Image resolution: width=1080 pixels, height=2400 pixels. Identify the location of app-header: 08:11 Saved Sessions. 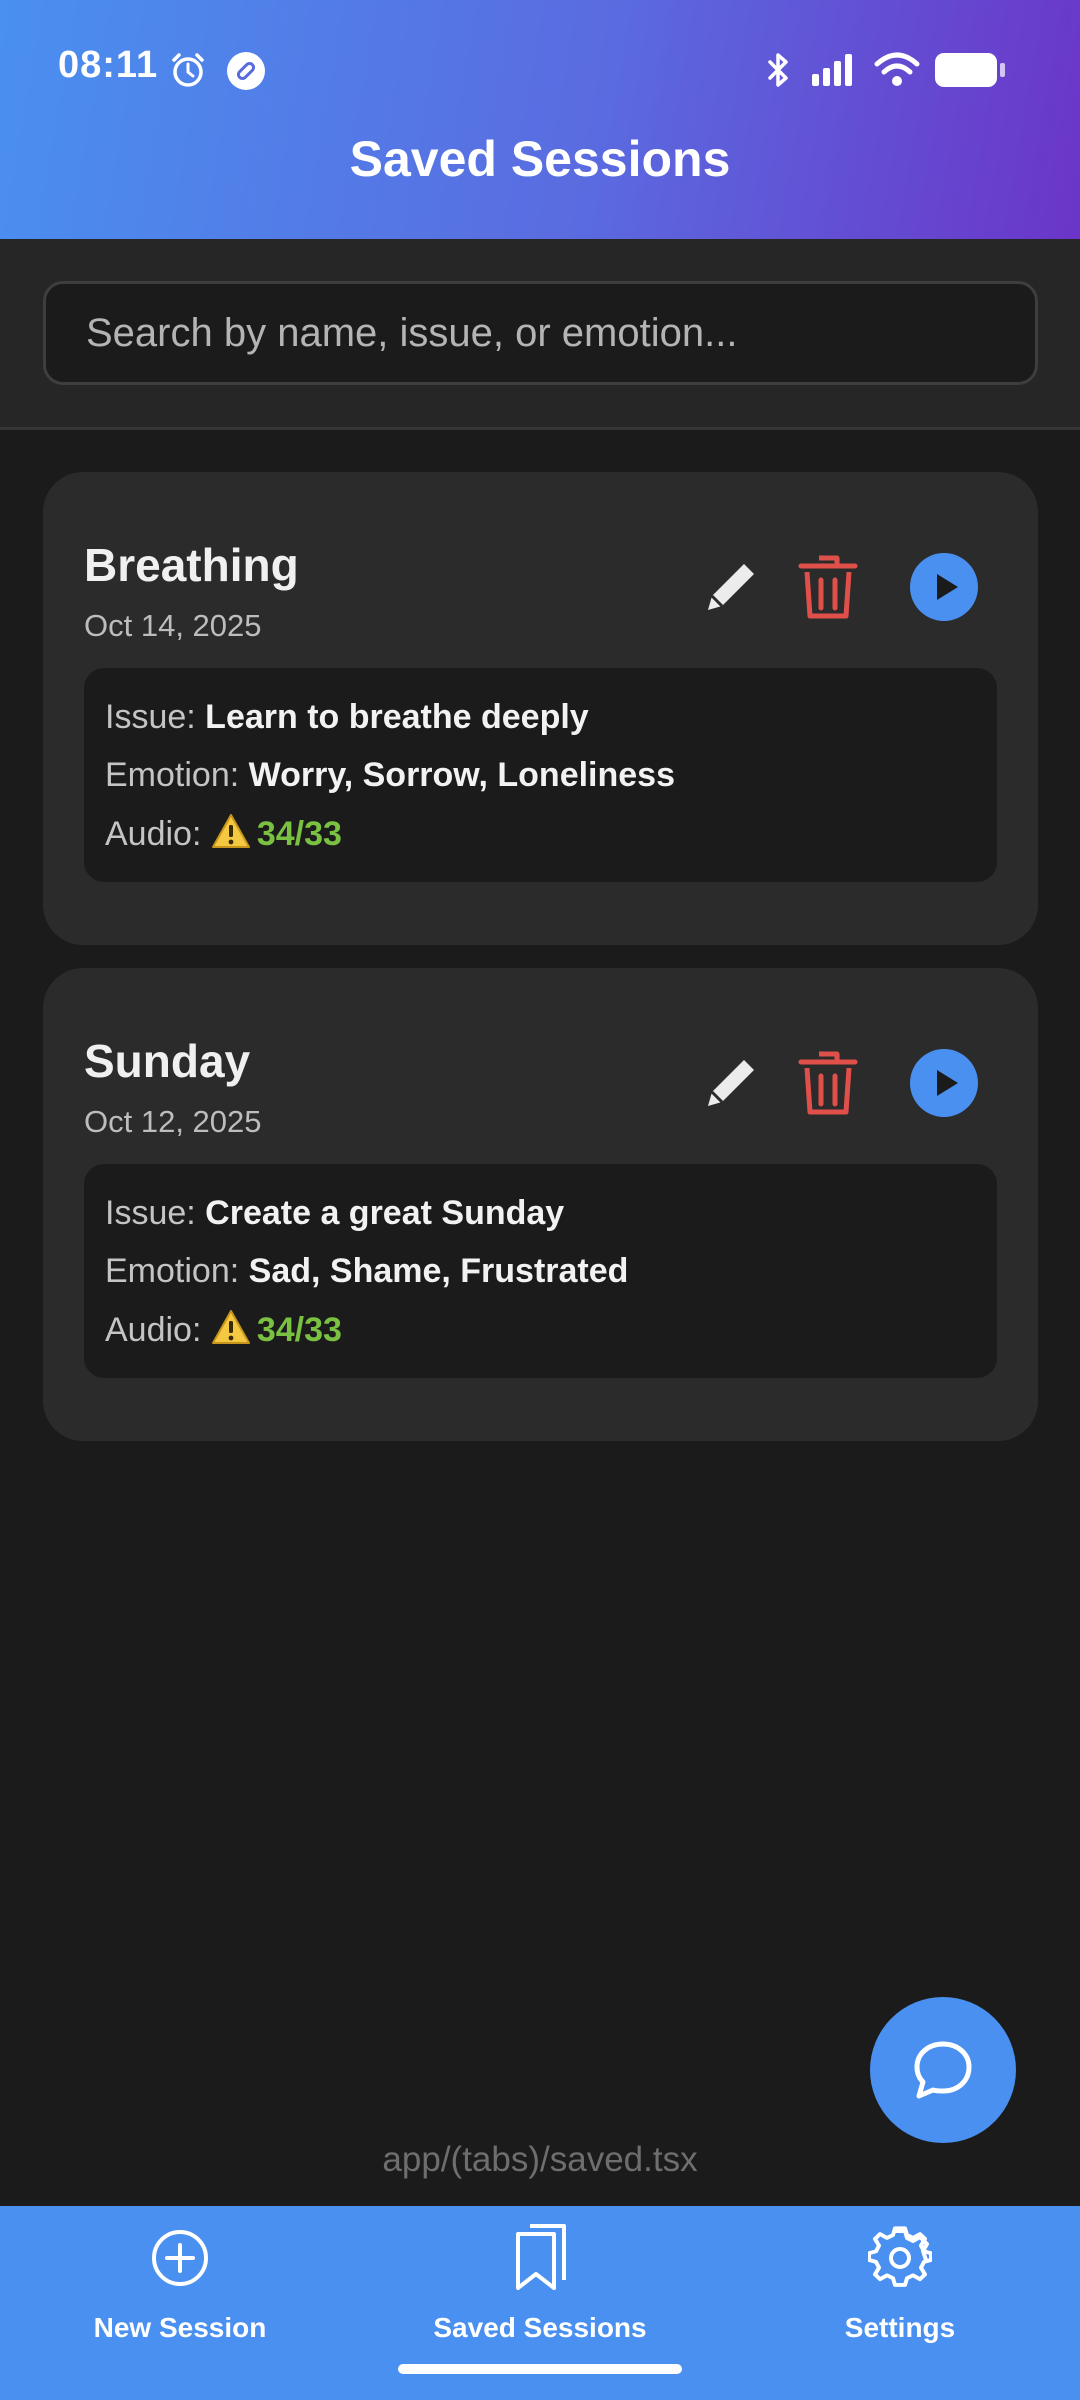
(540, 119).